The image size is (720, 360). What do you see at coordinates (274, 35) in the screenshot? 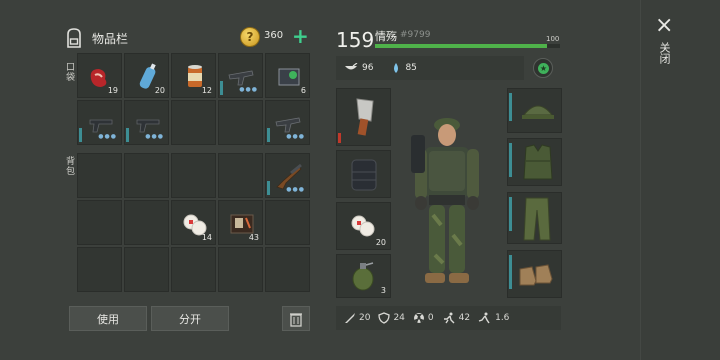
I see `coin-balance: 360` at bounding box center [274, 35].